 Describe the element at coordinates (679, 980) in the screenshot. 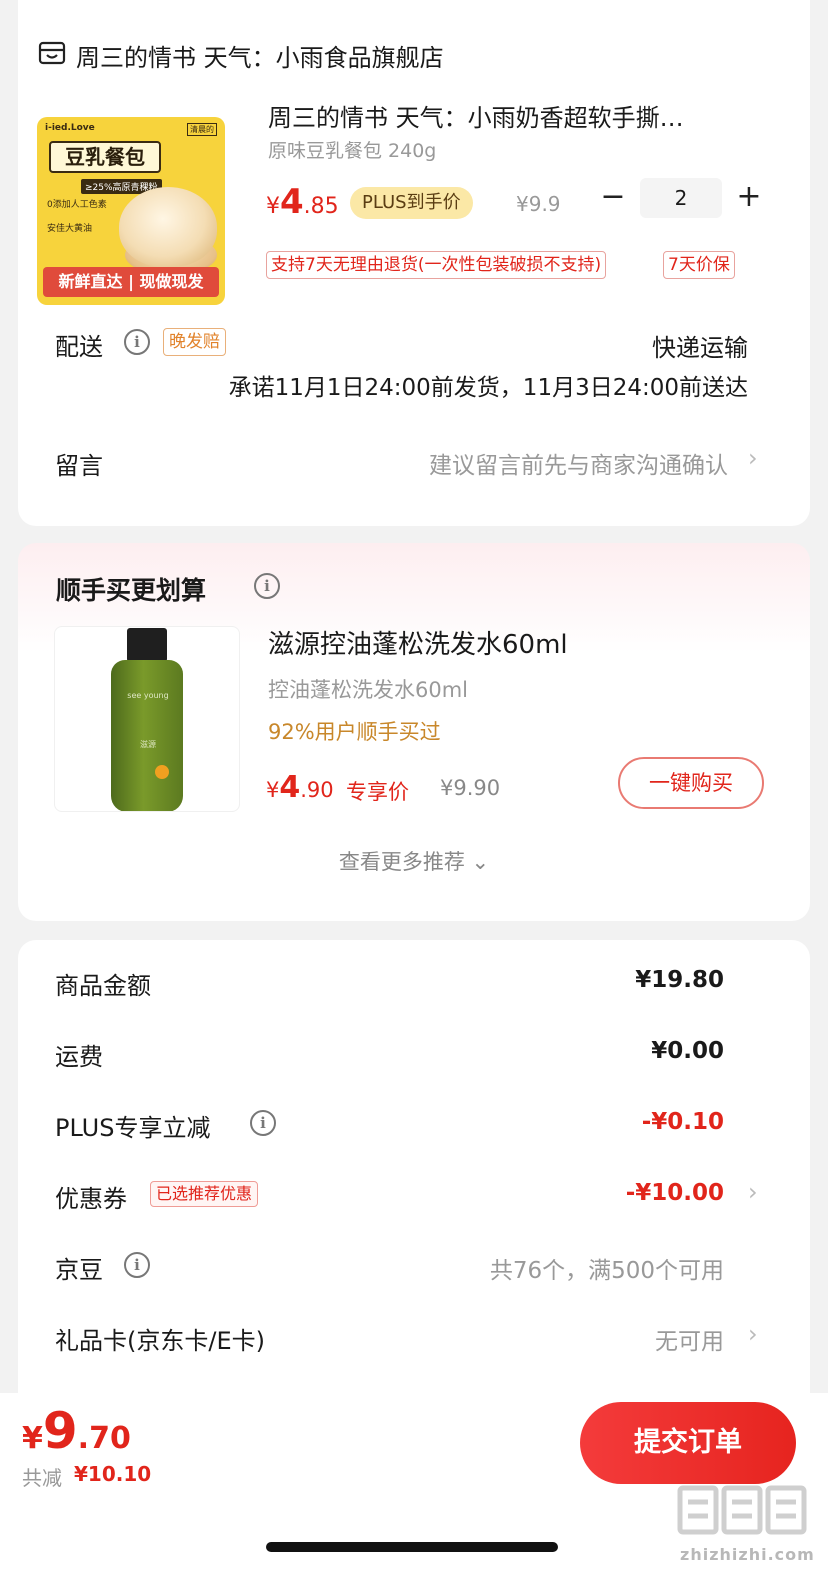

I see `goods-amount-value: ¥19.80` at that location.